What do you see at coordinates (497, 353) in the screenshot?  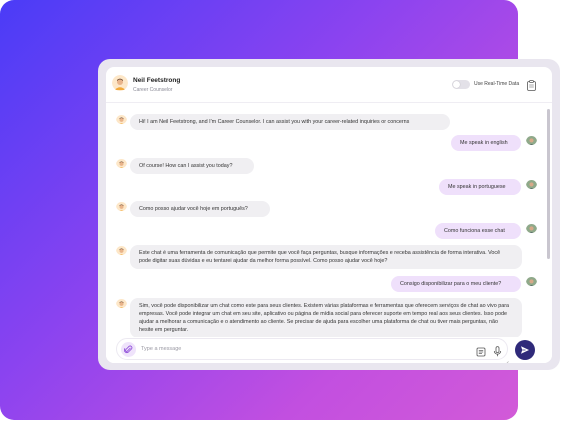 I see `microphone-icon` at bounding box center [497, 353].